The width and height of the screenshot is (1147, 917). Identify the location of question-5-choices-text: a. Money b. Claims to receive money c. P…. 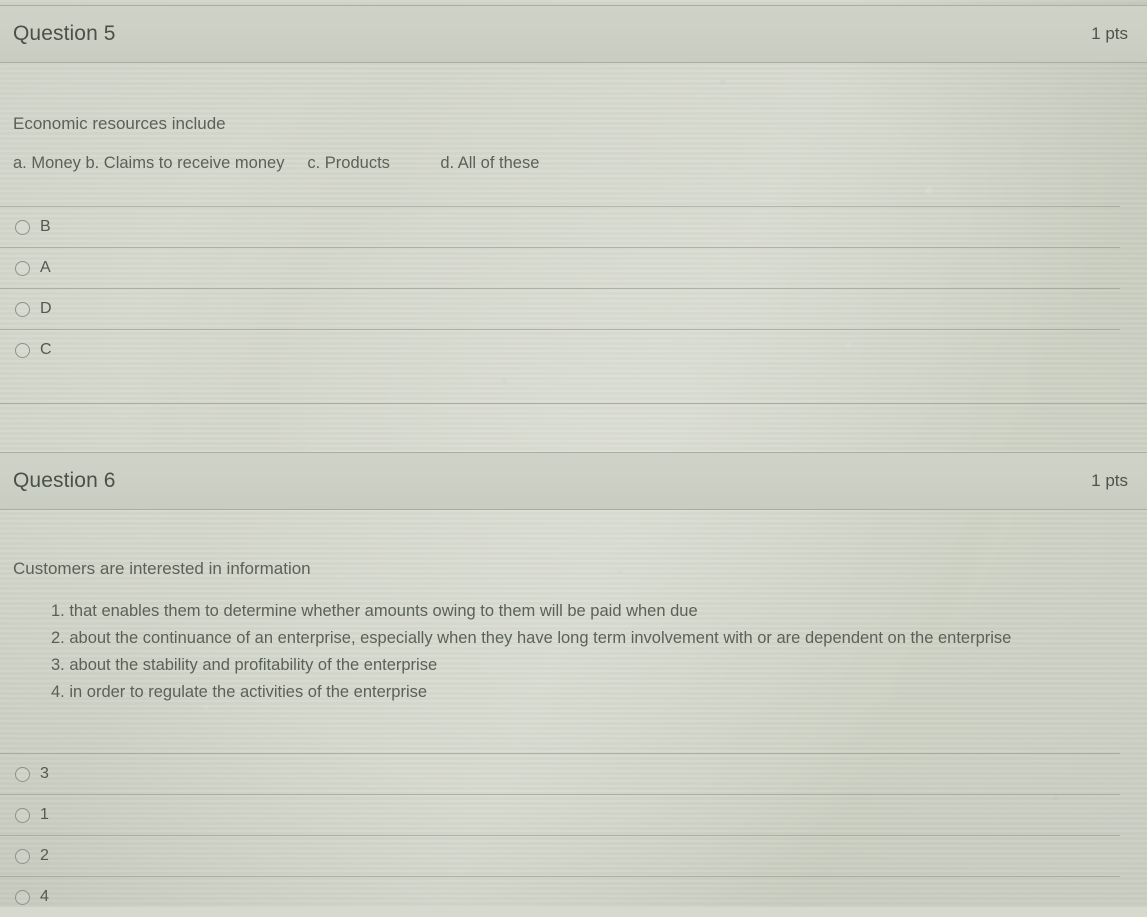
(276, 163).